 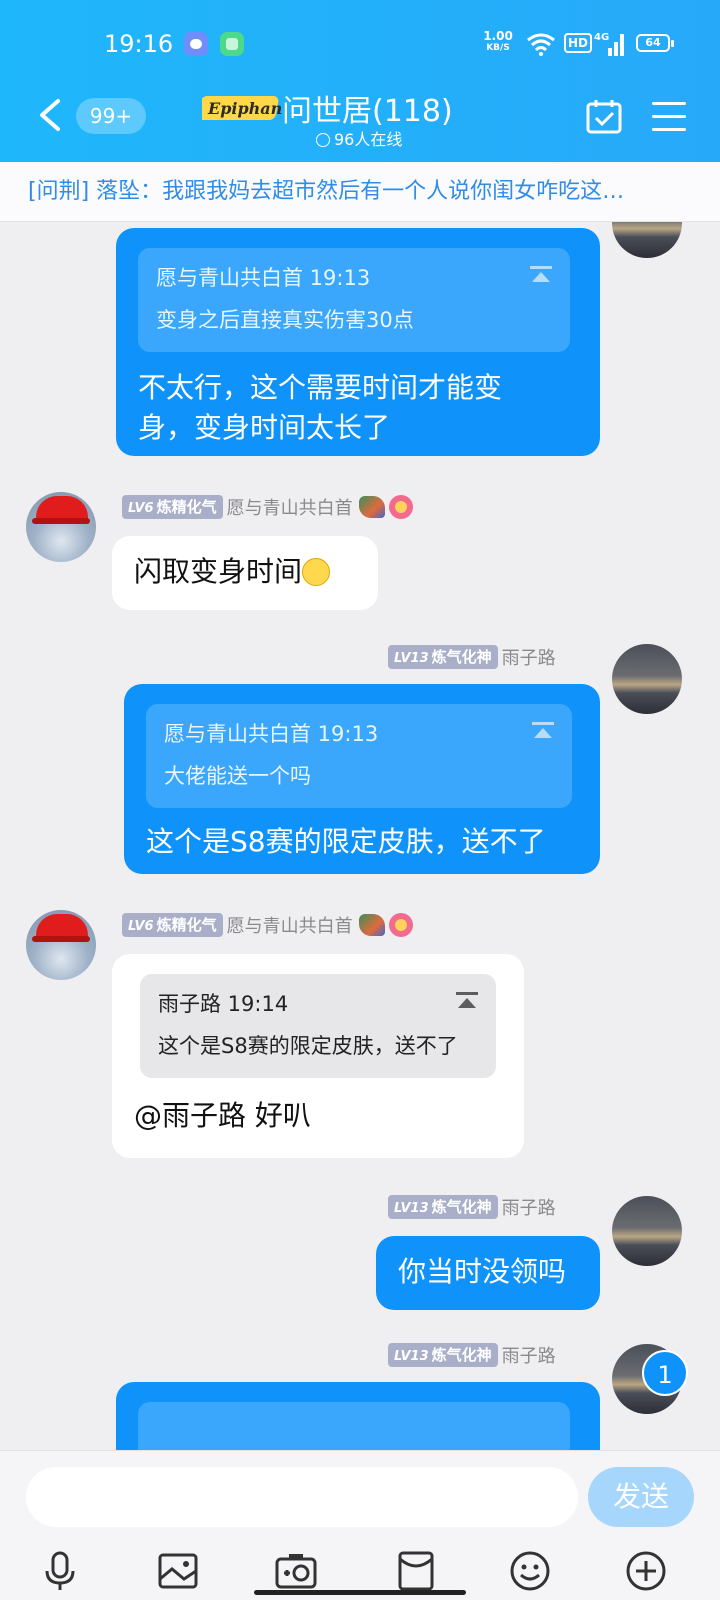 I want to click on quoted-message: 愿与青山共白首 19:13 变身之后直接真实伤害30点, so click(x=354, y=300).